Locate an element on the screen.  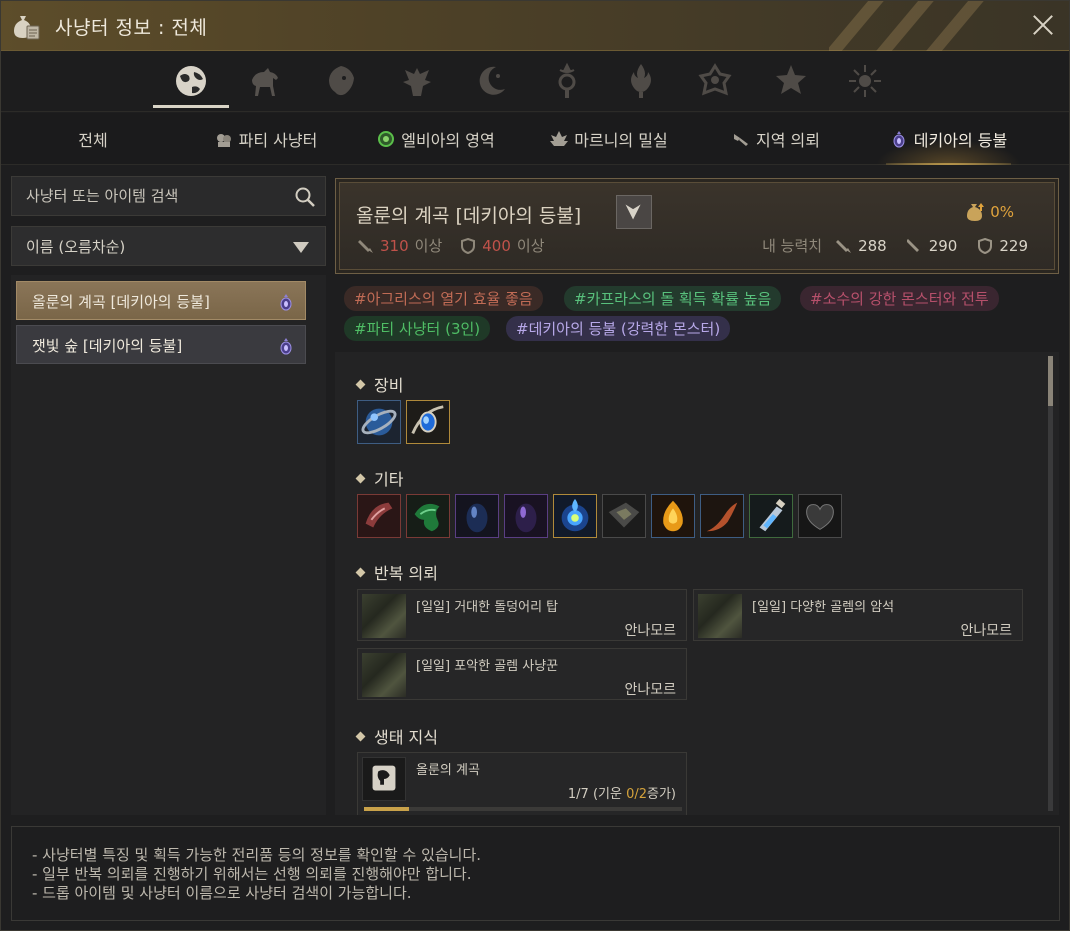
ore-box-icon is located at coordinates (624, 516).